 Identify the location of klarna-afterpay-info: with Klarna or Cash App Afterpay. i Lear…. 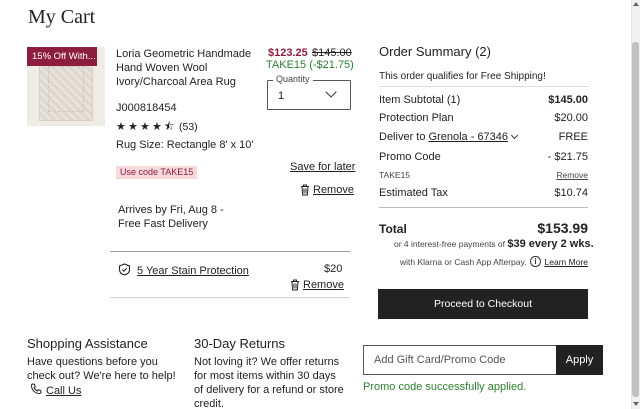
(494, 261).